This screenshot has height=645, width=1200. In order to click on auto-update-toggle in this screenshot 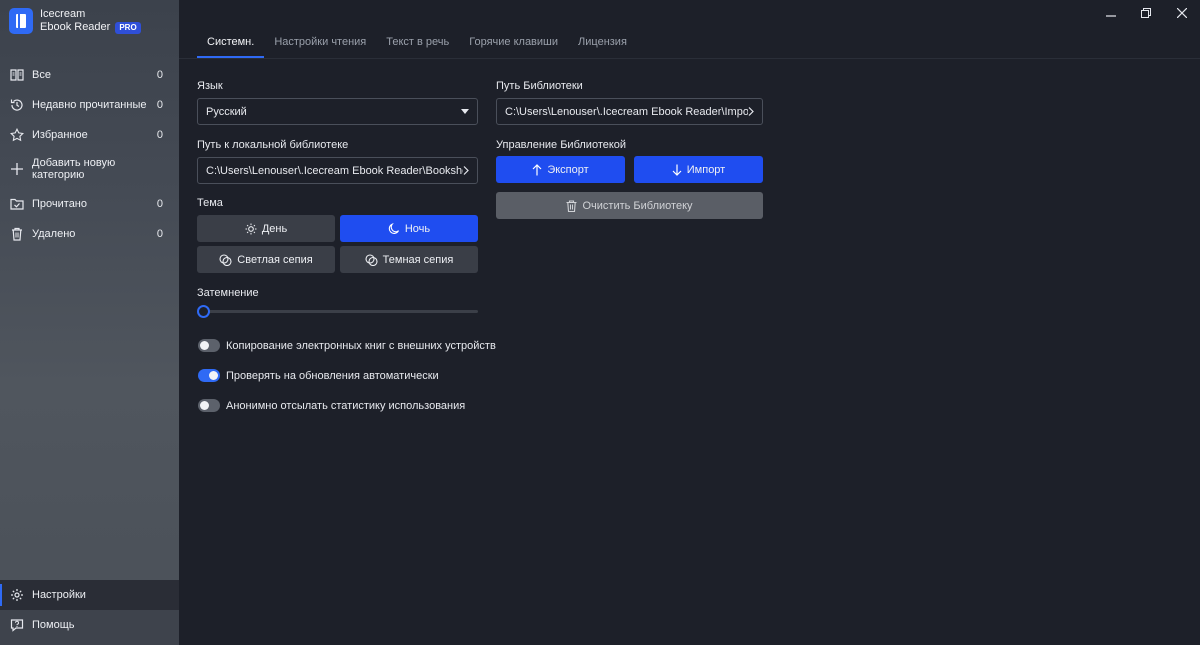, I will do `click(209, 375)`.